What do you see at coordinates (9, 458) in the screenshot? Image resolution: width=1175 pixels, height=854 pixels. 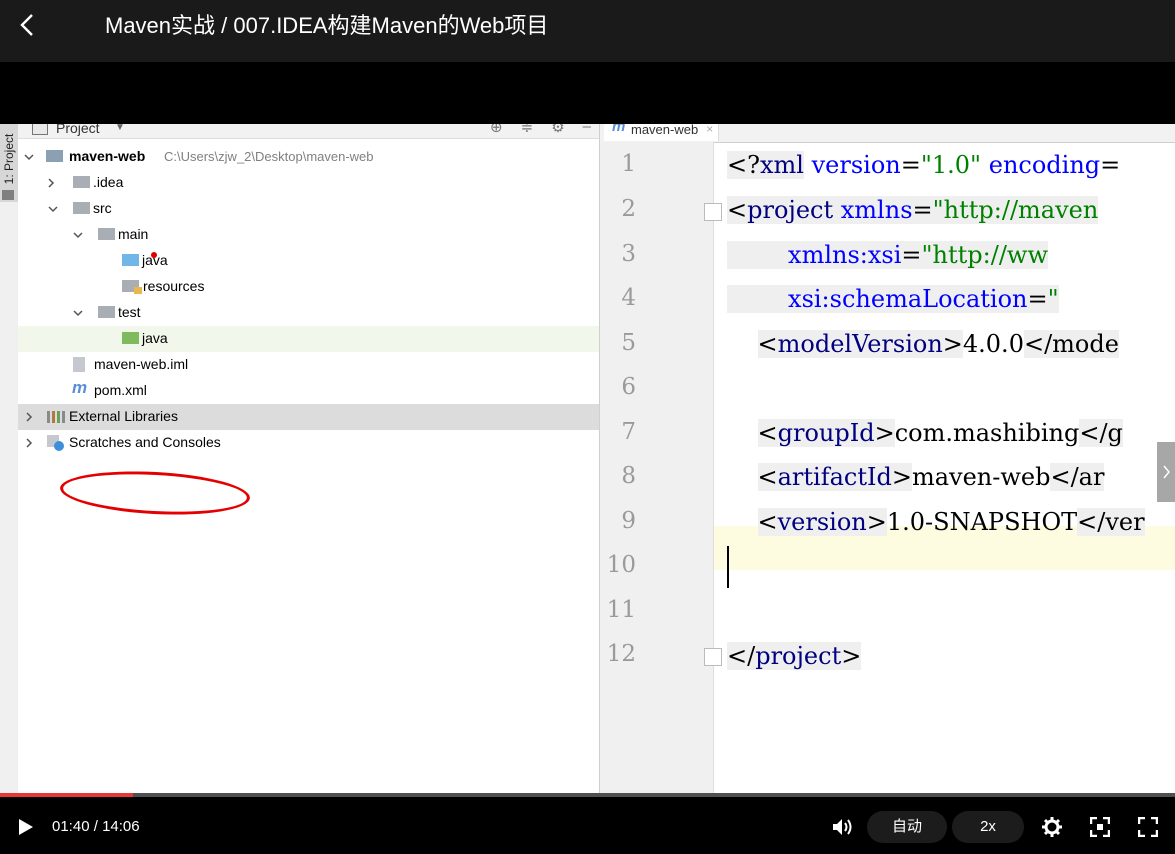 I see `tool-window-strip: 1: Project` at bounding box center [9, 458].